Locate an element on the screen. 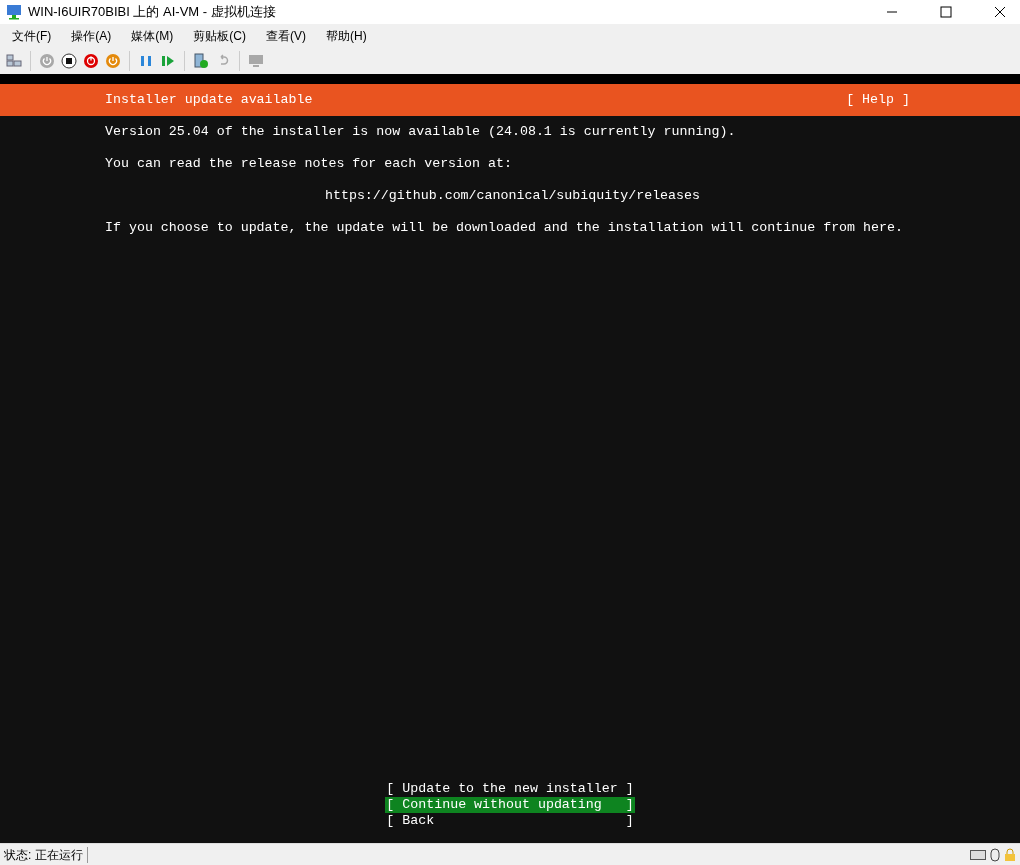 The height and width of the screenshot is (865, 1020). play-icon is located at coordinates (168, 61).